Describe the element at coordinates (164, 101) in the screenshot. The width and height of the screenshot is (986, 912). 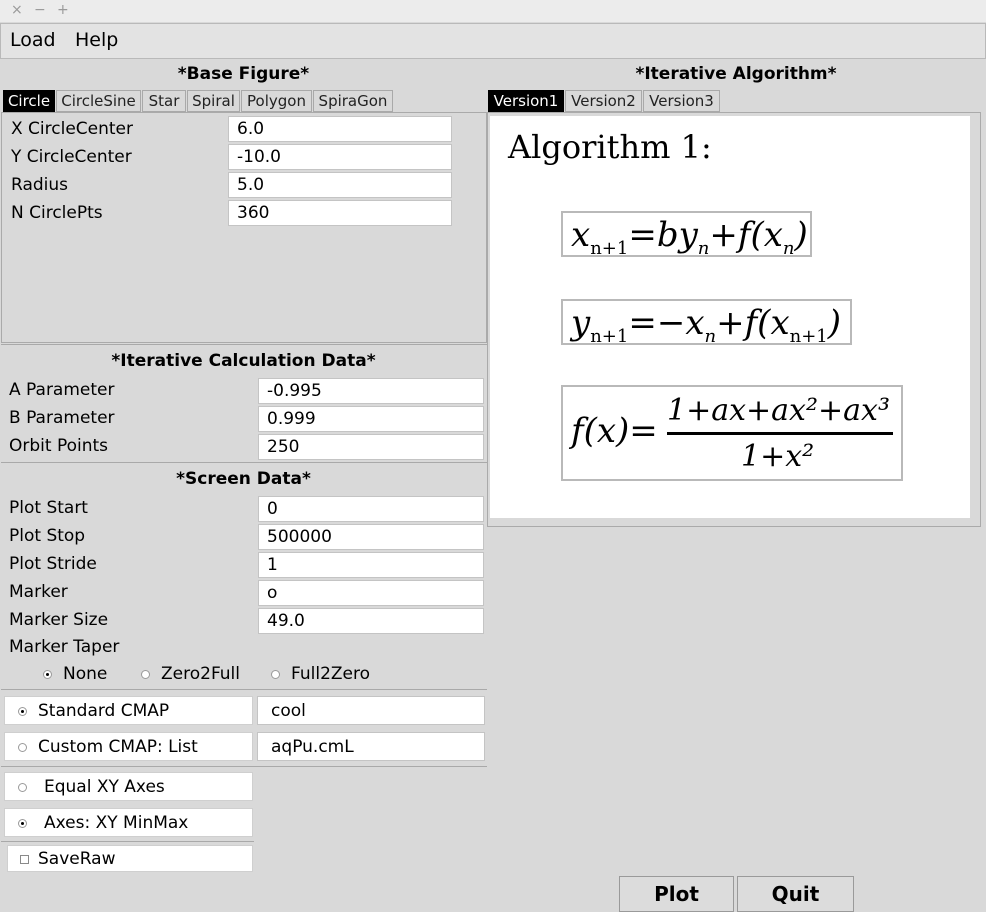
I see `tab-star: Star` at that location.